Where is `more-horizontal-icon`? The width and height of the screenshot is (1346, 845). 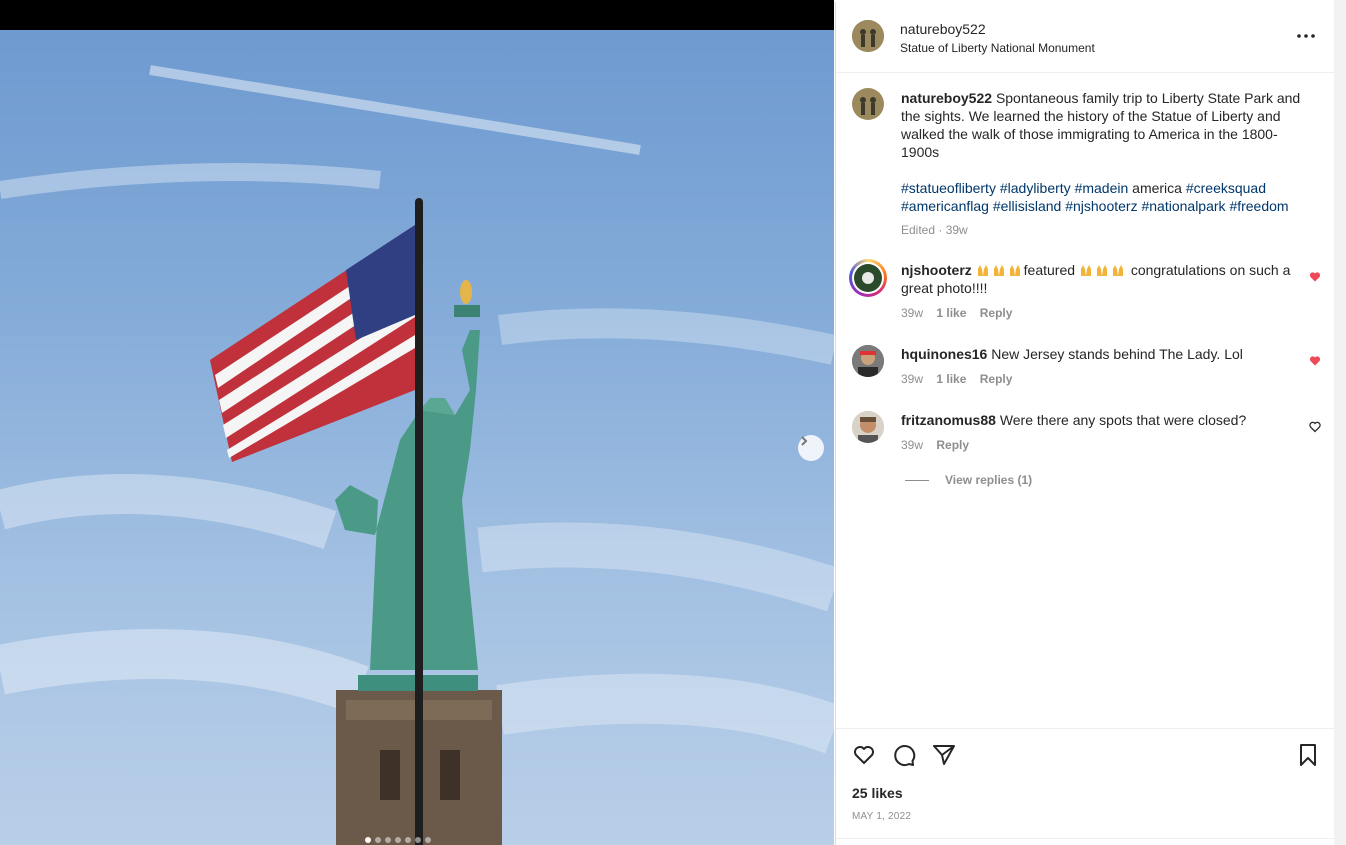
more-horizontal-icon is located at coordinates (1306, 36).